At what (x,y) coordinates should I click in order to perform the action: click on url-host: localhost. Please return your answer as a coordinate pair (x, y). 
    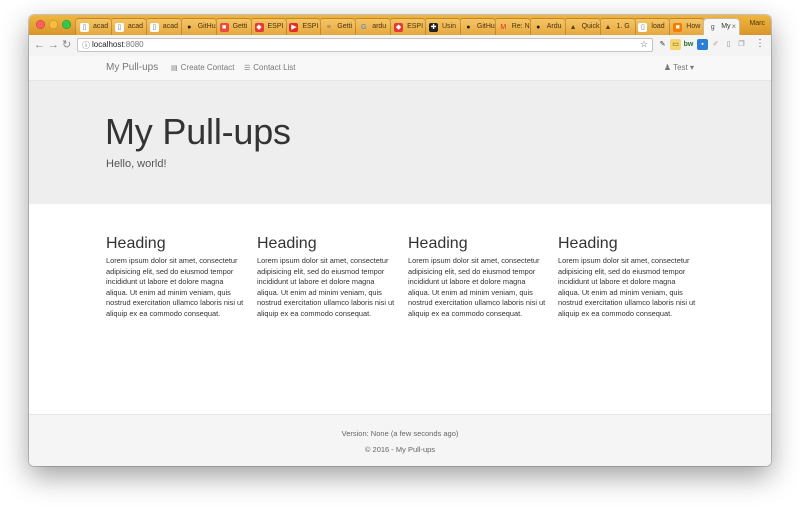
    Looking at the image, I should click on (108, 44).